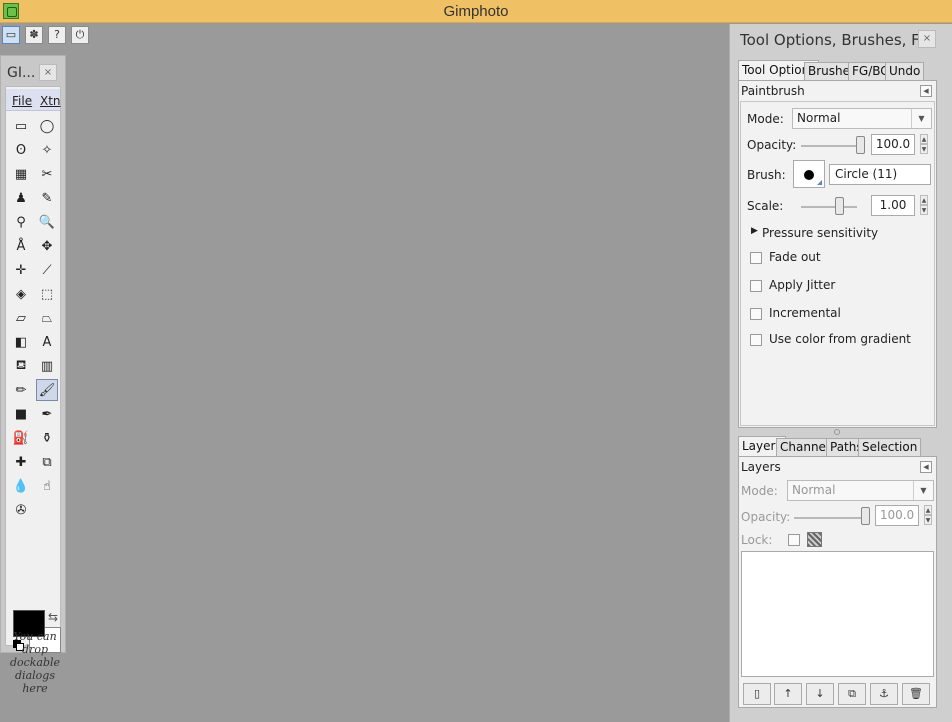 This screenshot has width=952, height=722. I want to click on lock-pixels-checkbox, so click(794, 540).